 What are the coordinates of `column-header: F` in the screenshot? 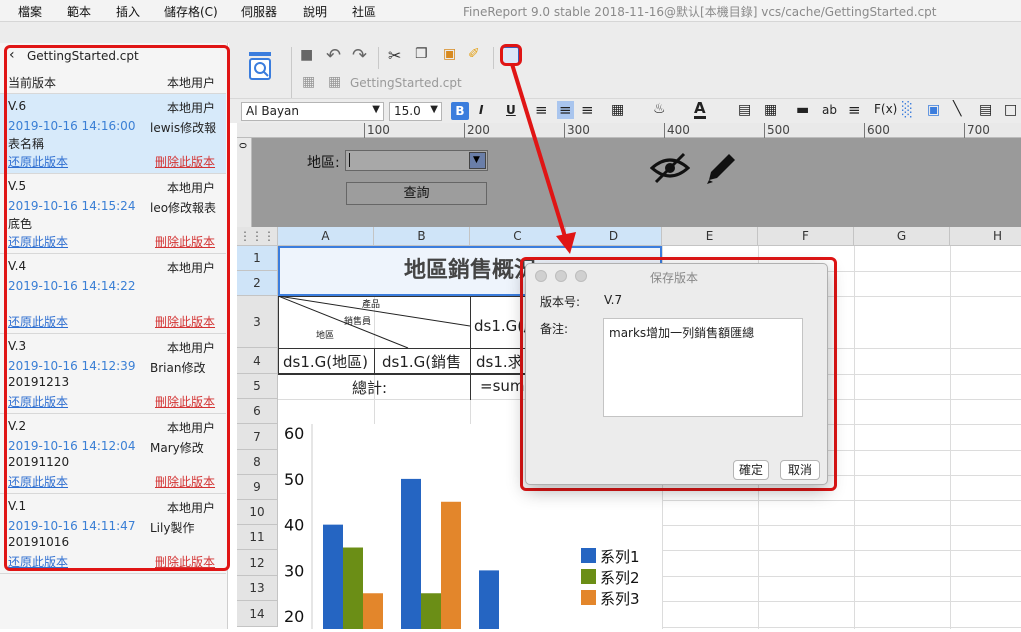 It's located at (806, 236).